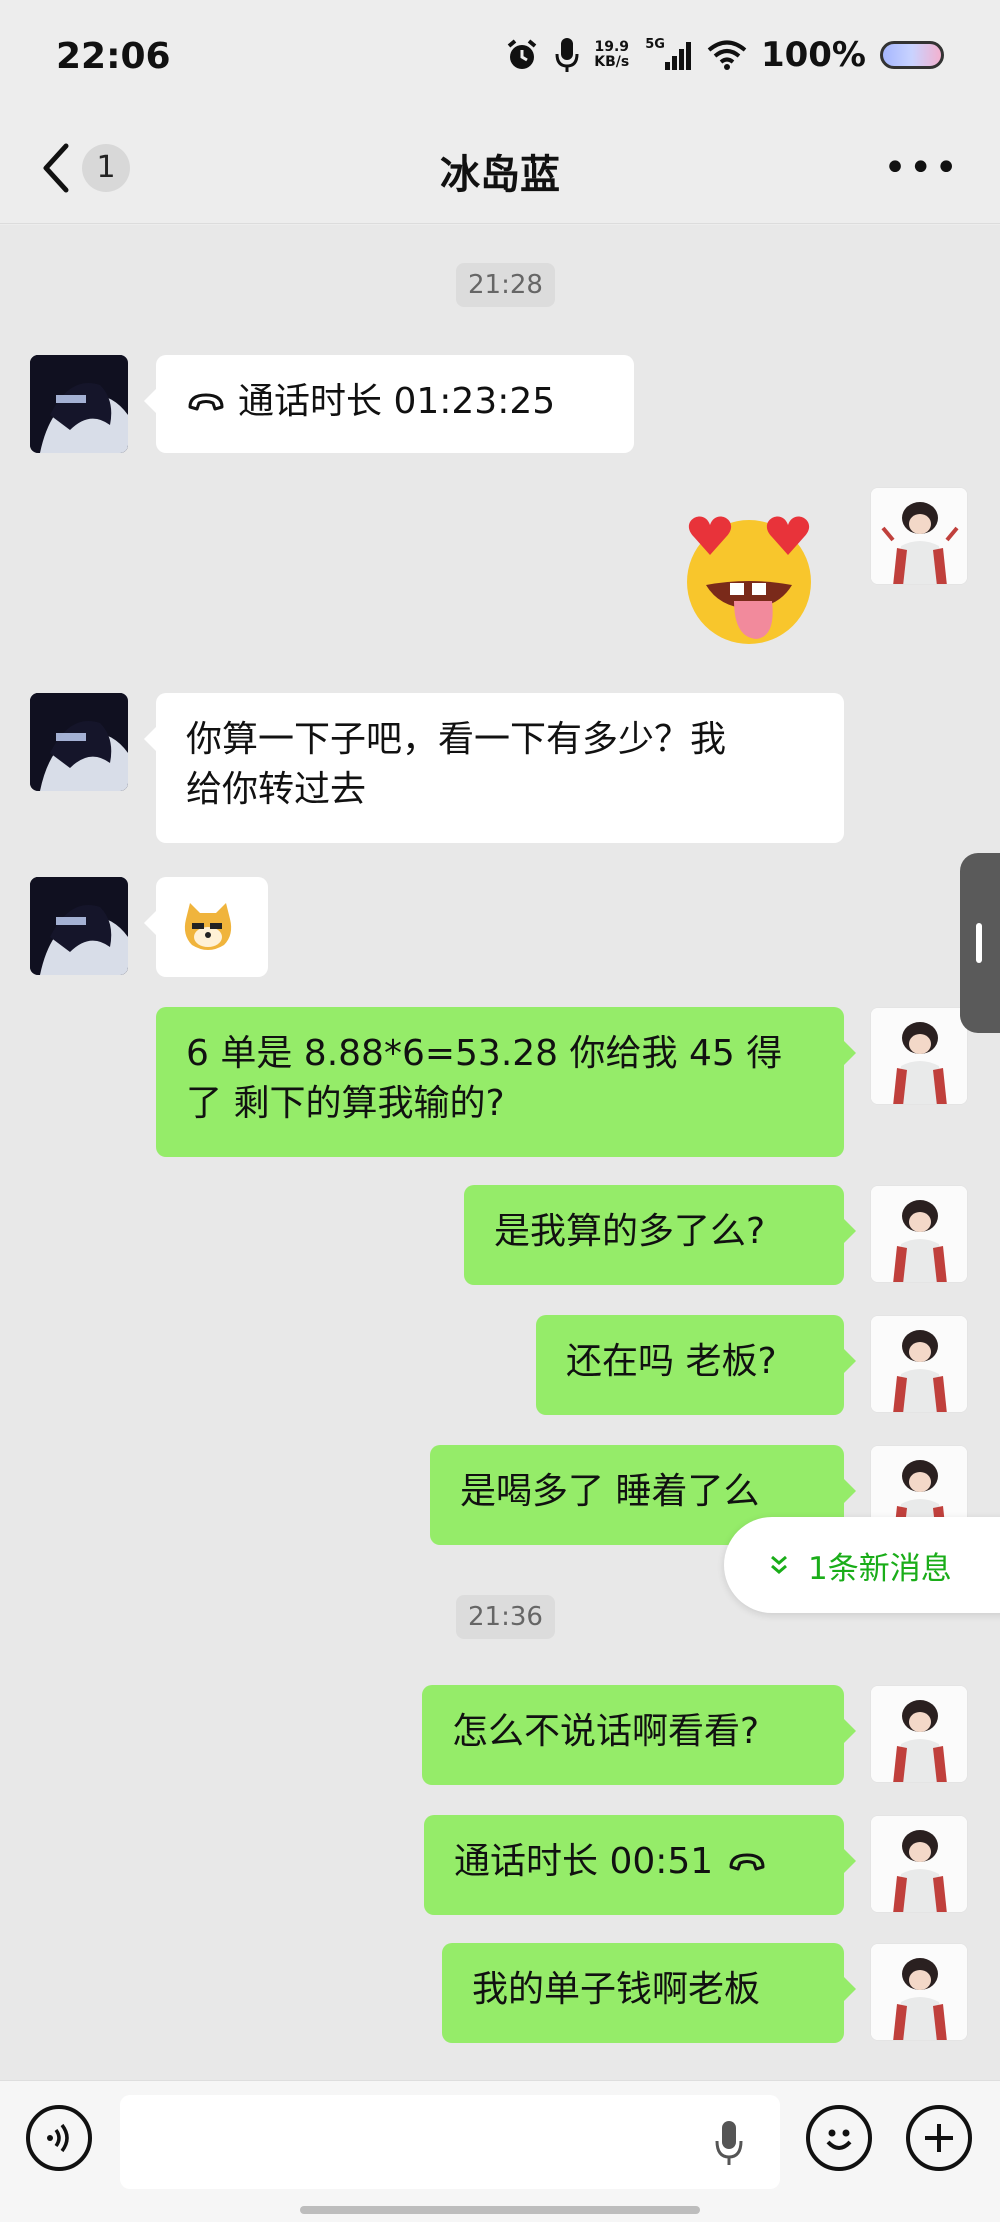  I want to click on network-speed: 19.9 KB/s, so click(611, 55).